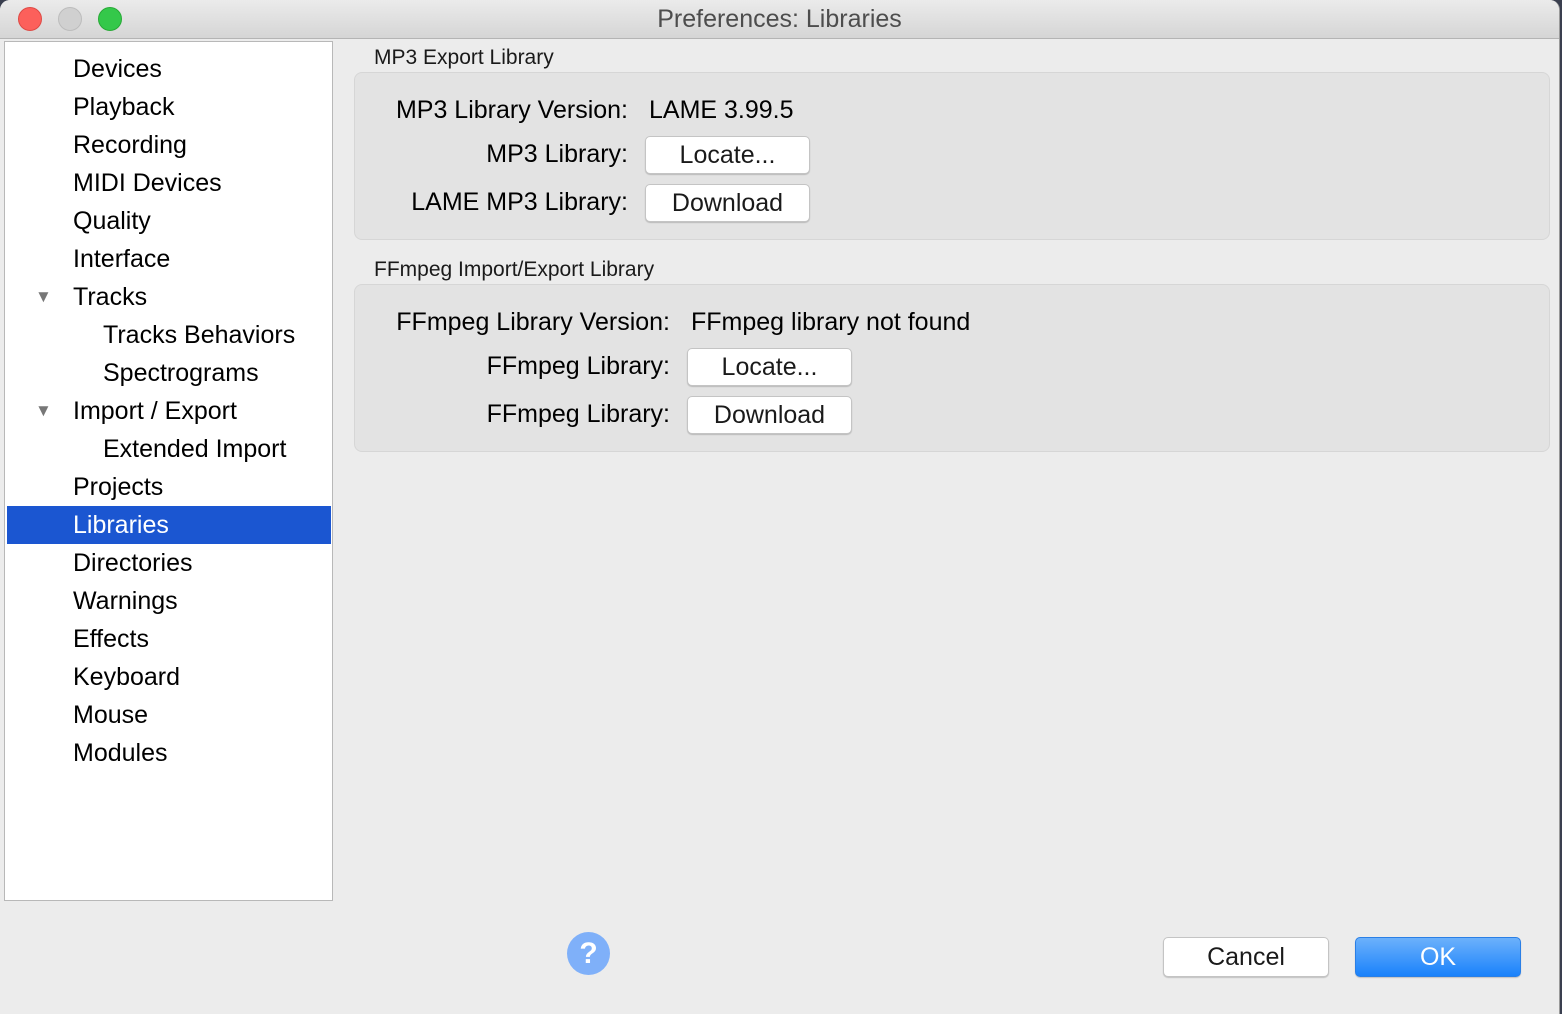  Describe the element at coordinates (721, 110) in the screenshot. I see `mp3-version-value: LAME 3.99.5` at that location.